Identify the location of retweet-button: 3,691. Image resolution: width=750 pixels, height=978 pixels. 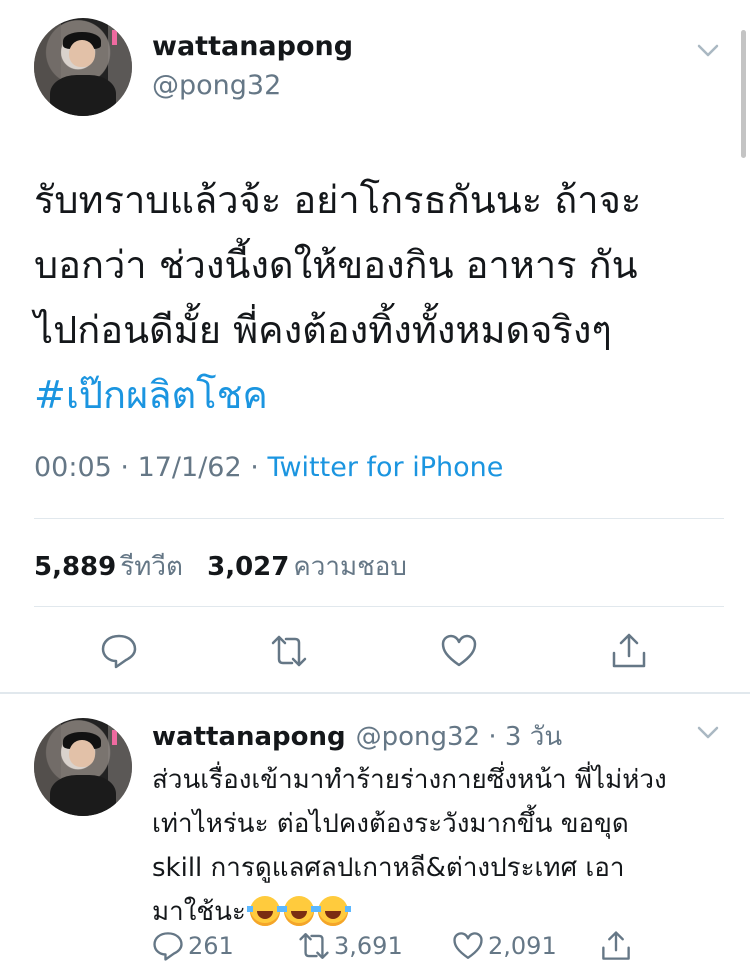
(350, 946).